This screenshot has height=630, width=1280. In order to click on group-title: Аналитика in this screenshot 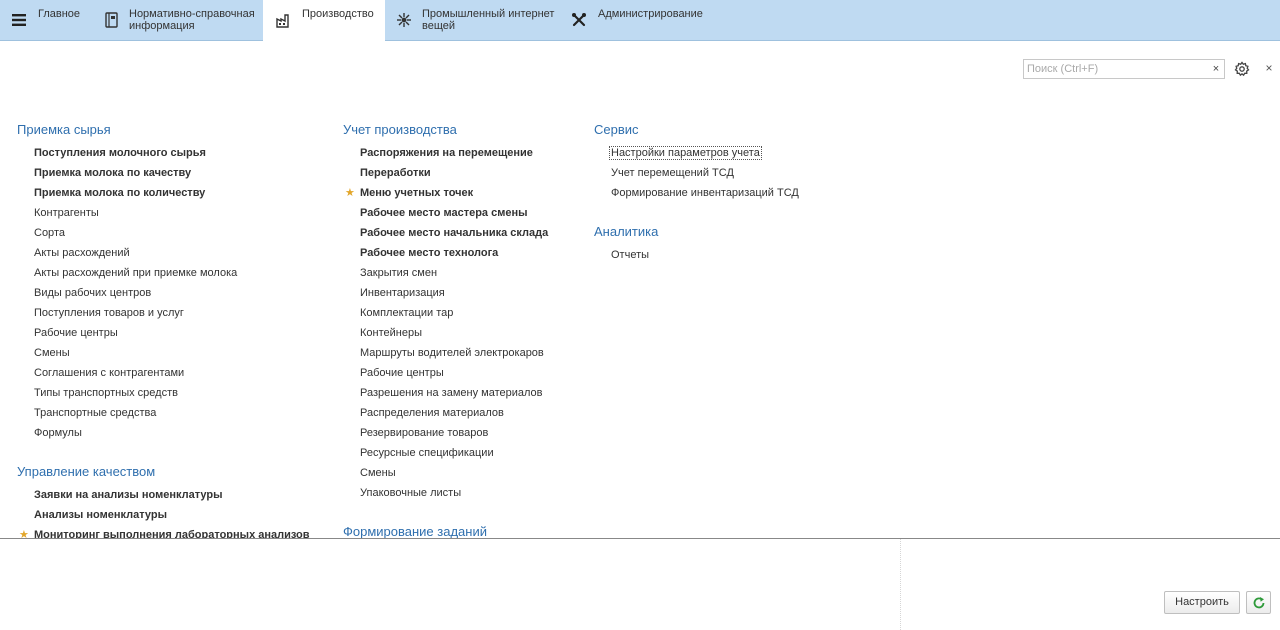, I will do `click(626, 231)`.